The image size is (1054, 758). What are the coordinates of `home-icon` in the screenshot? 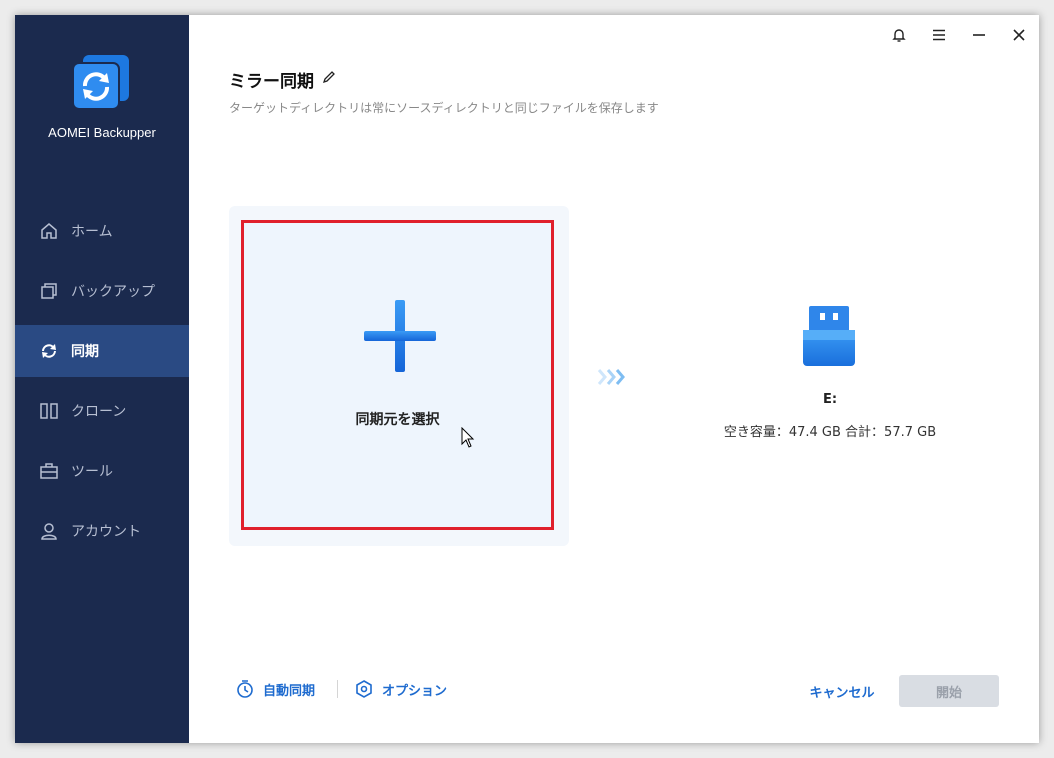 It's located at (49, 231).